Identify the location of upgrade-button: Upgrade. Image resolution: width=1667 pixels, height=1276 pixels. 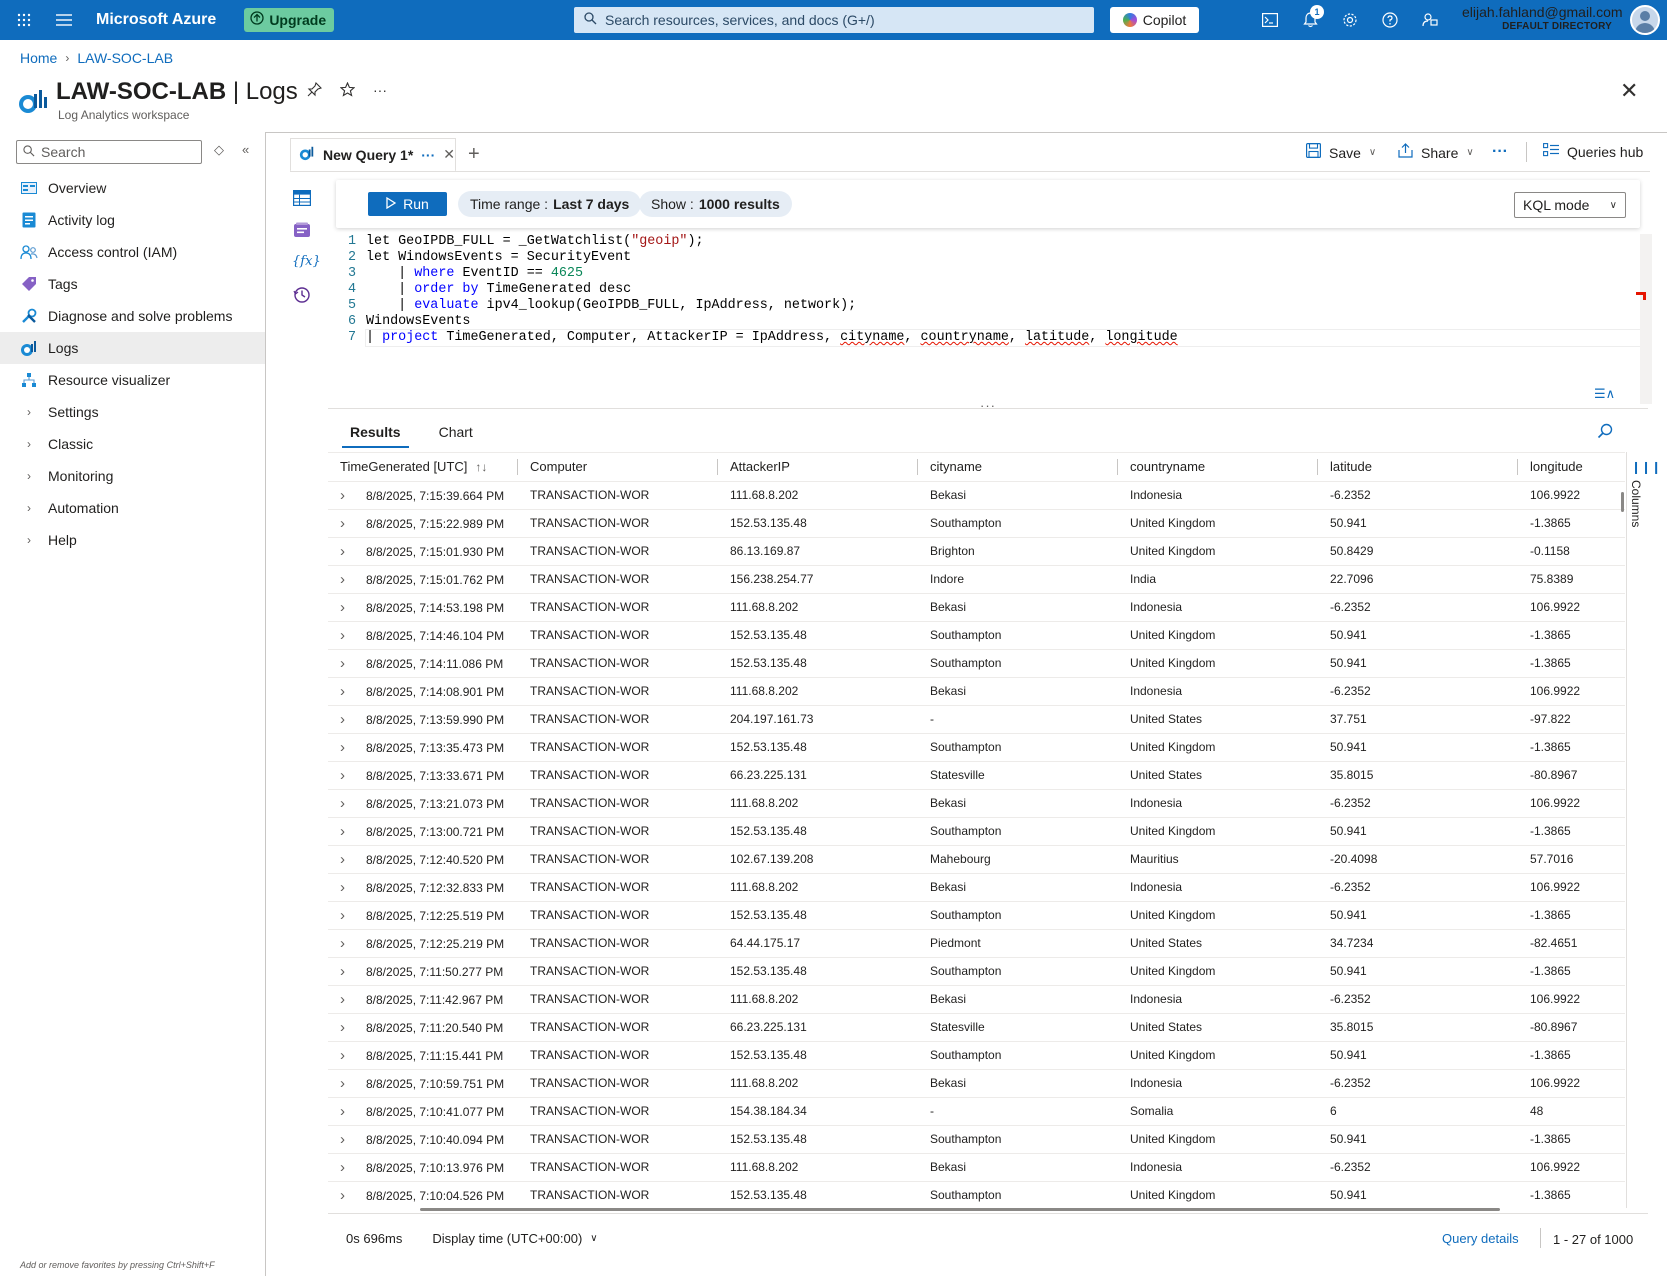
(289, 20).